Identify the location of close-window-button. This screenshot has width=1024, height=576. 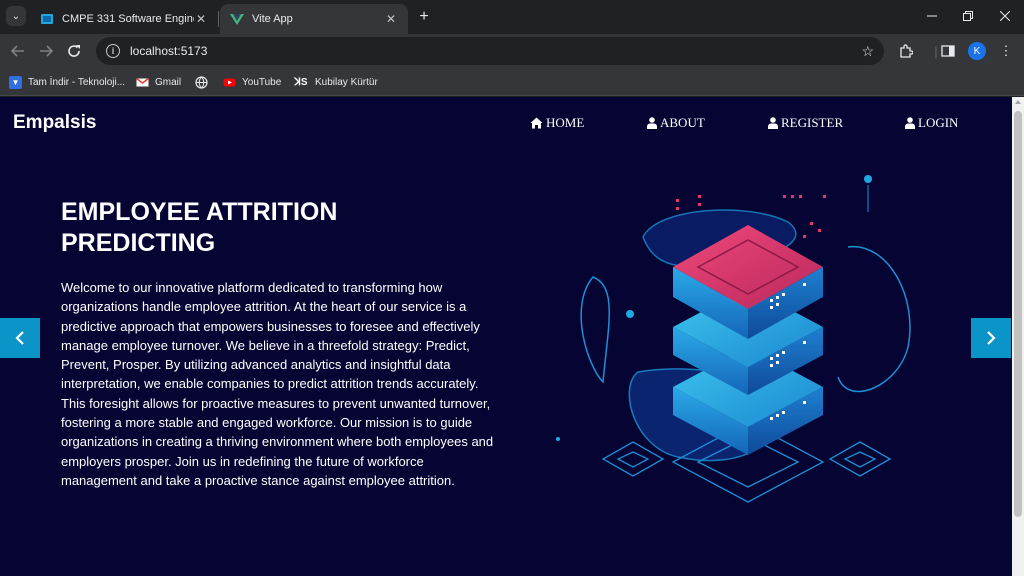
(1005, 16).